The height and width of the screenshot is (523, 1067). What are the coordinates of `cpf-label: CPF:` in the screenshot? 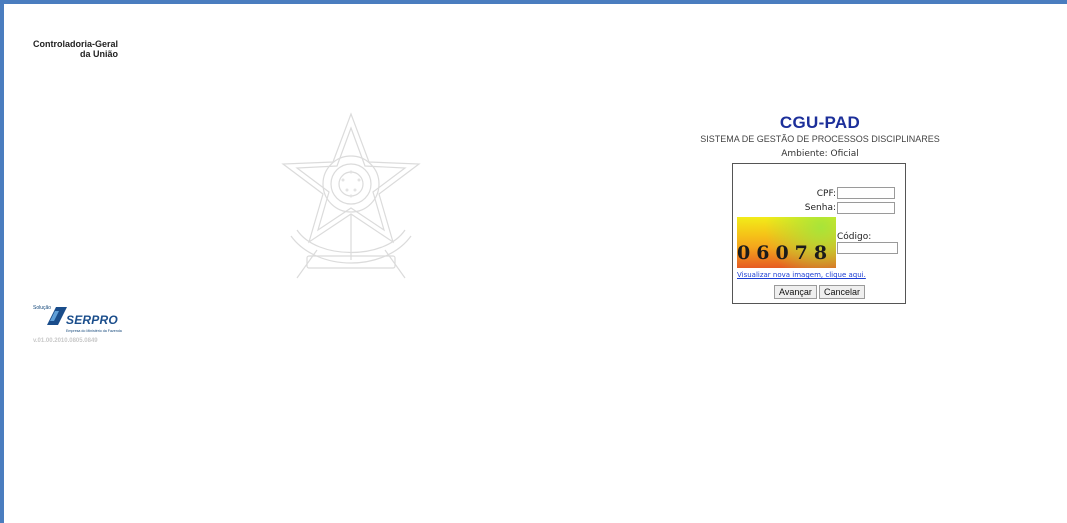 It's located at (826, 194).